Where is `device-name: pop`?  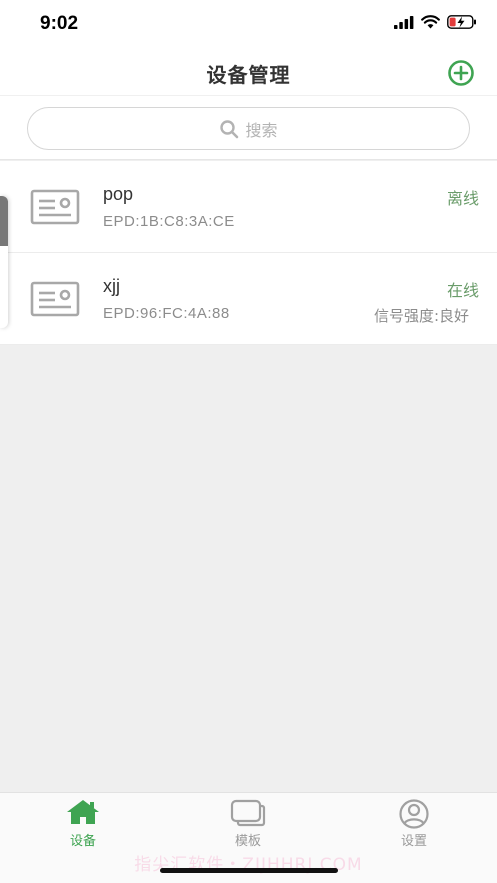
device-name: pop is located at coordinates (118, 194).